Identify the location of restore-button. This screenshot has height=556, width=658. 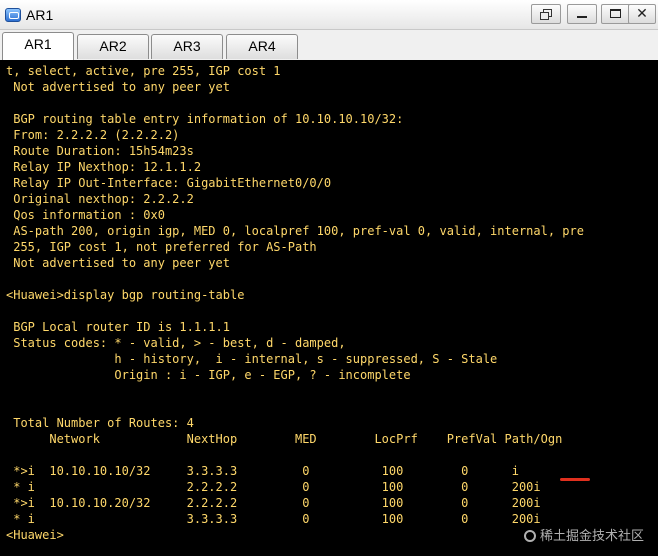
(546, 14).